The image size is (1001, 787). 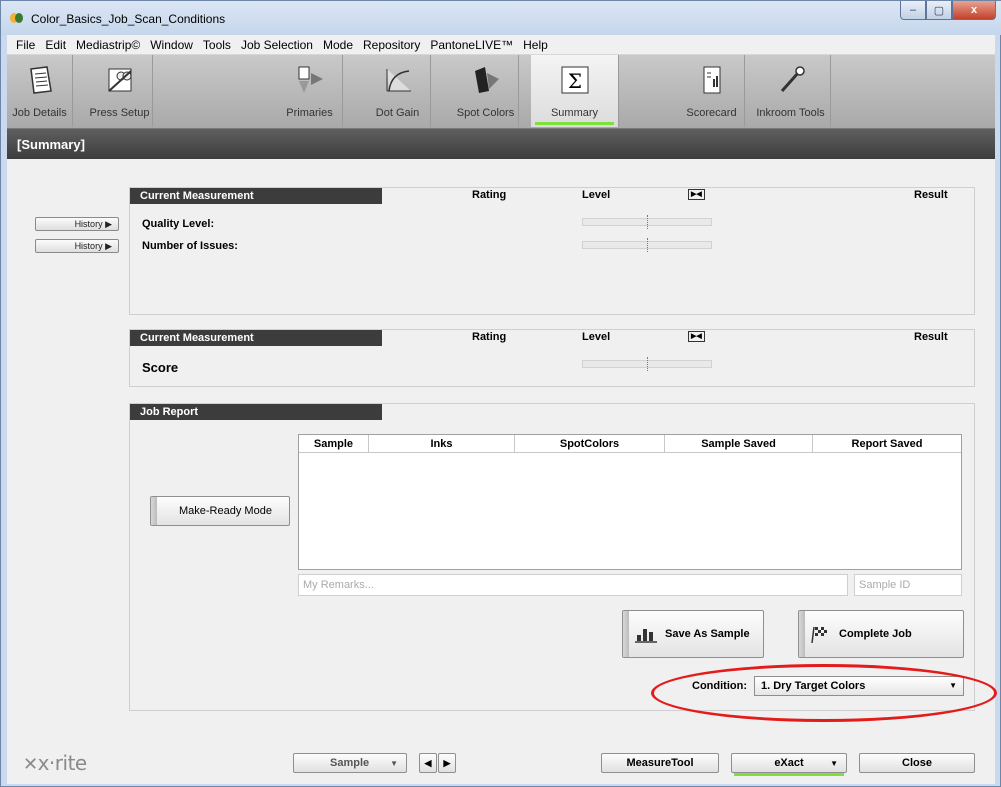 What do you see at coordinates (574, 113) in the screenshot?
I see `tab-label: Summary` at bounding box center [574, 113].